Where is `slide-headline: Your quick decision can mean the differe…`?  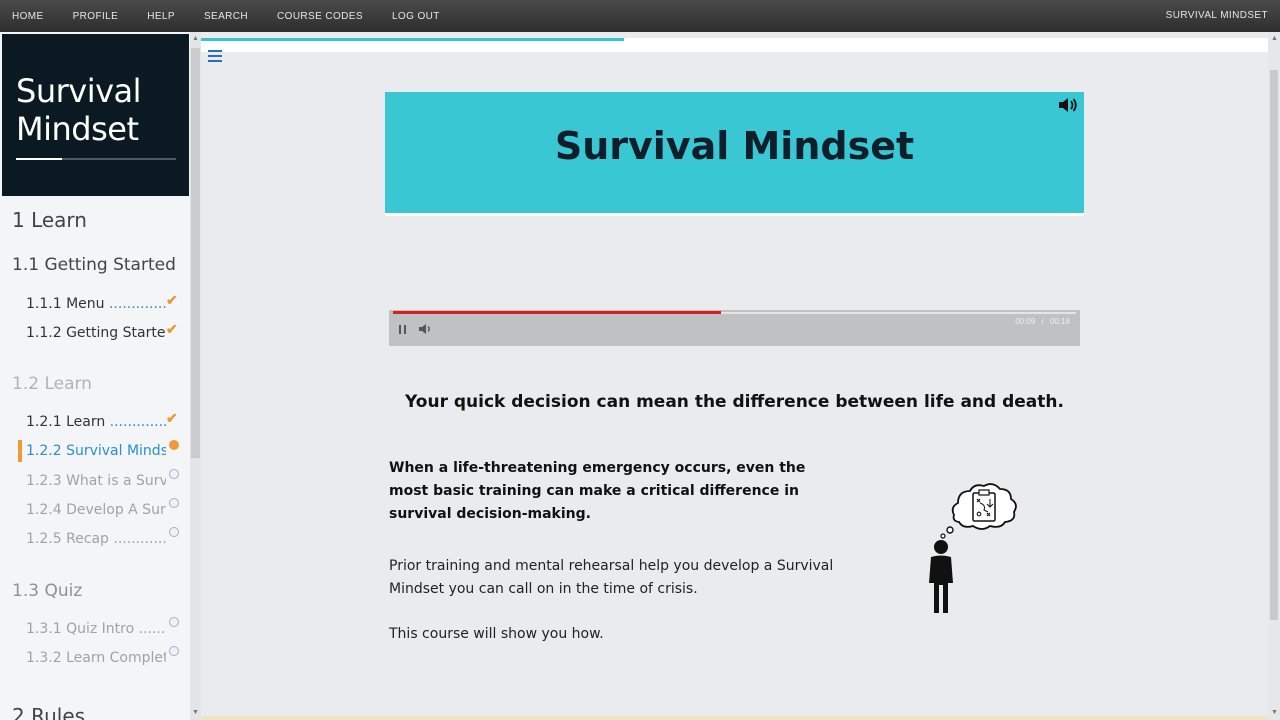
slide-headline: Your quick decision can mean the differe… is located at coordinates (734, 402).